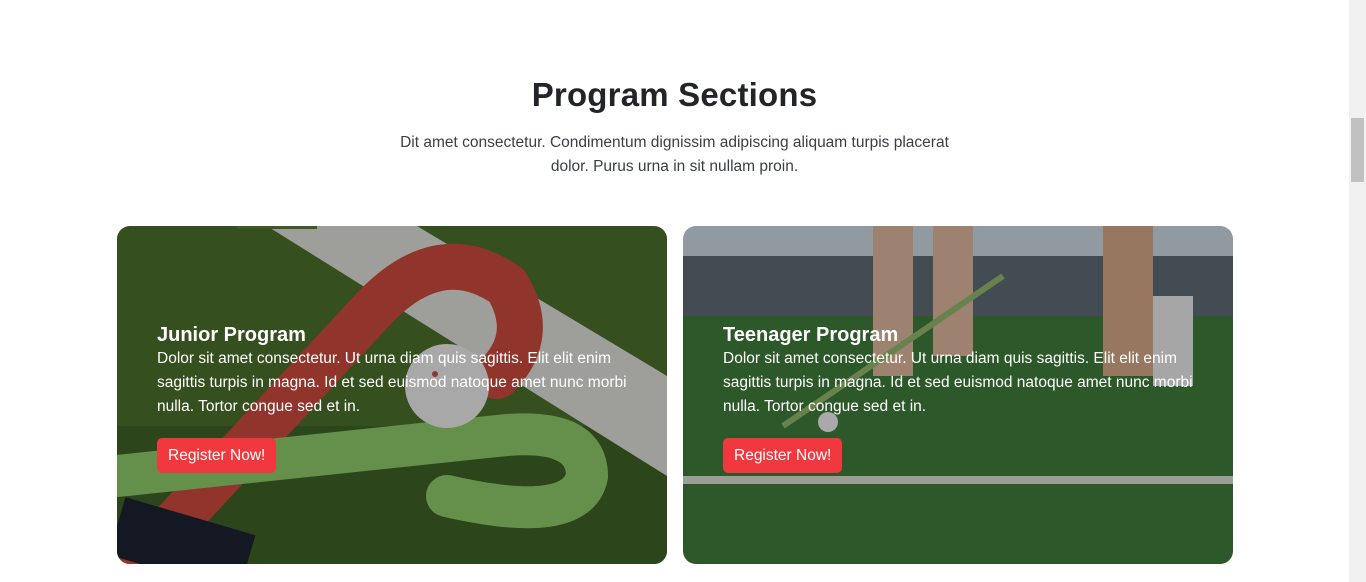  I want to click on card-title: Teenager Program, so click(811, 335).